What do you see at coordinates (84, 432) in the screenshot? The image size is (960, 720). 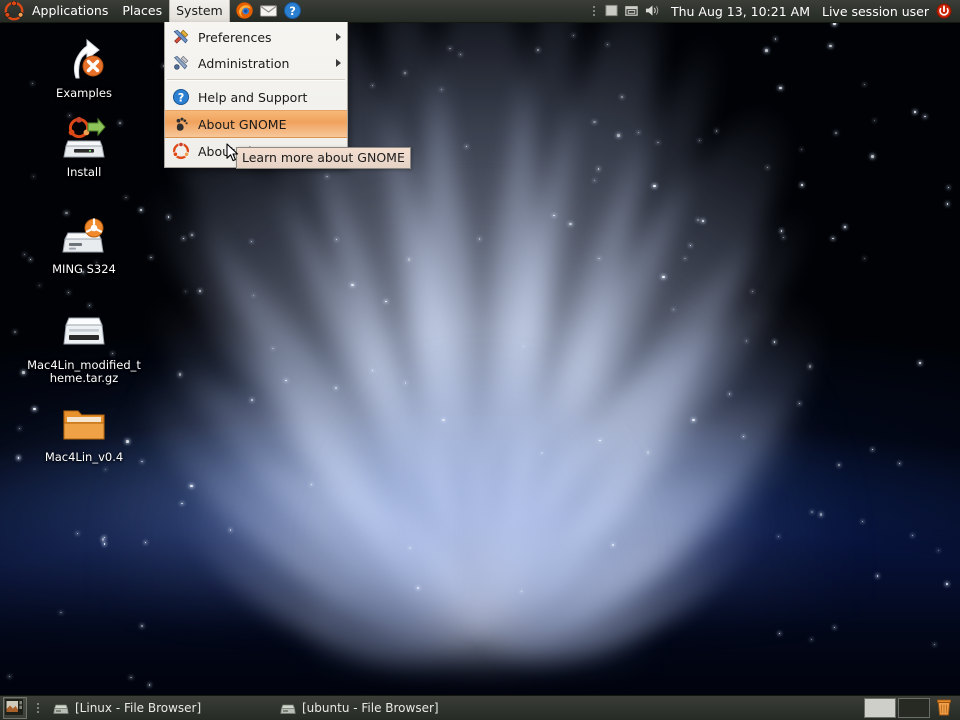 I see `desktop-icon-mac4lin-v0-4: Mac4Lin_v0.4` at bounding box center [84, 432].